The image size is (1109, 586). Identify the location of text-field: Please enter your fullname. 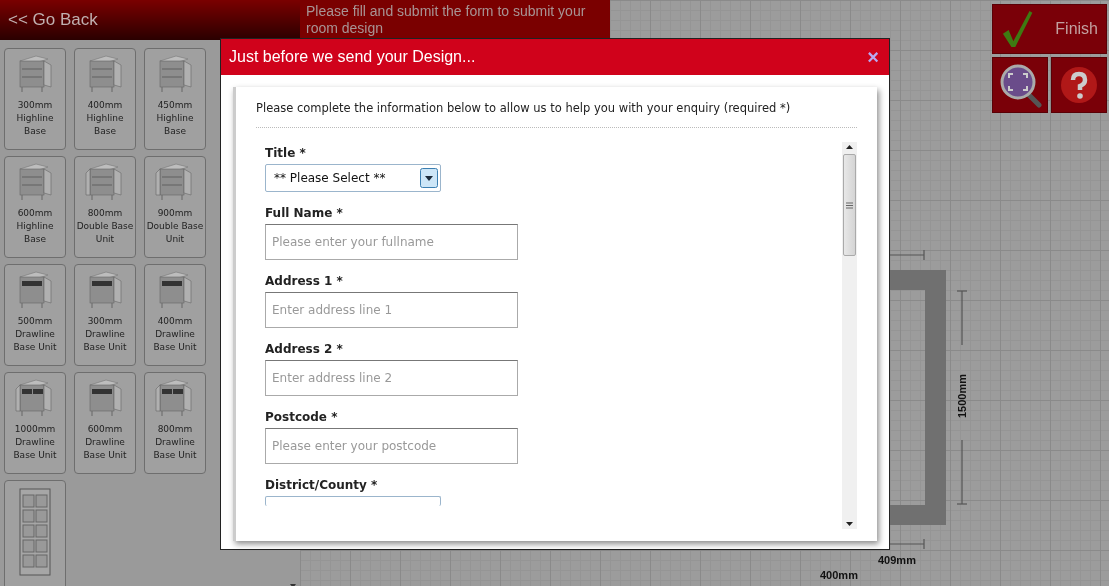
(391, 242).